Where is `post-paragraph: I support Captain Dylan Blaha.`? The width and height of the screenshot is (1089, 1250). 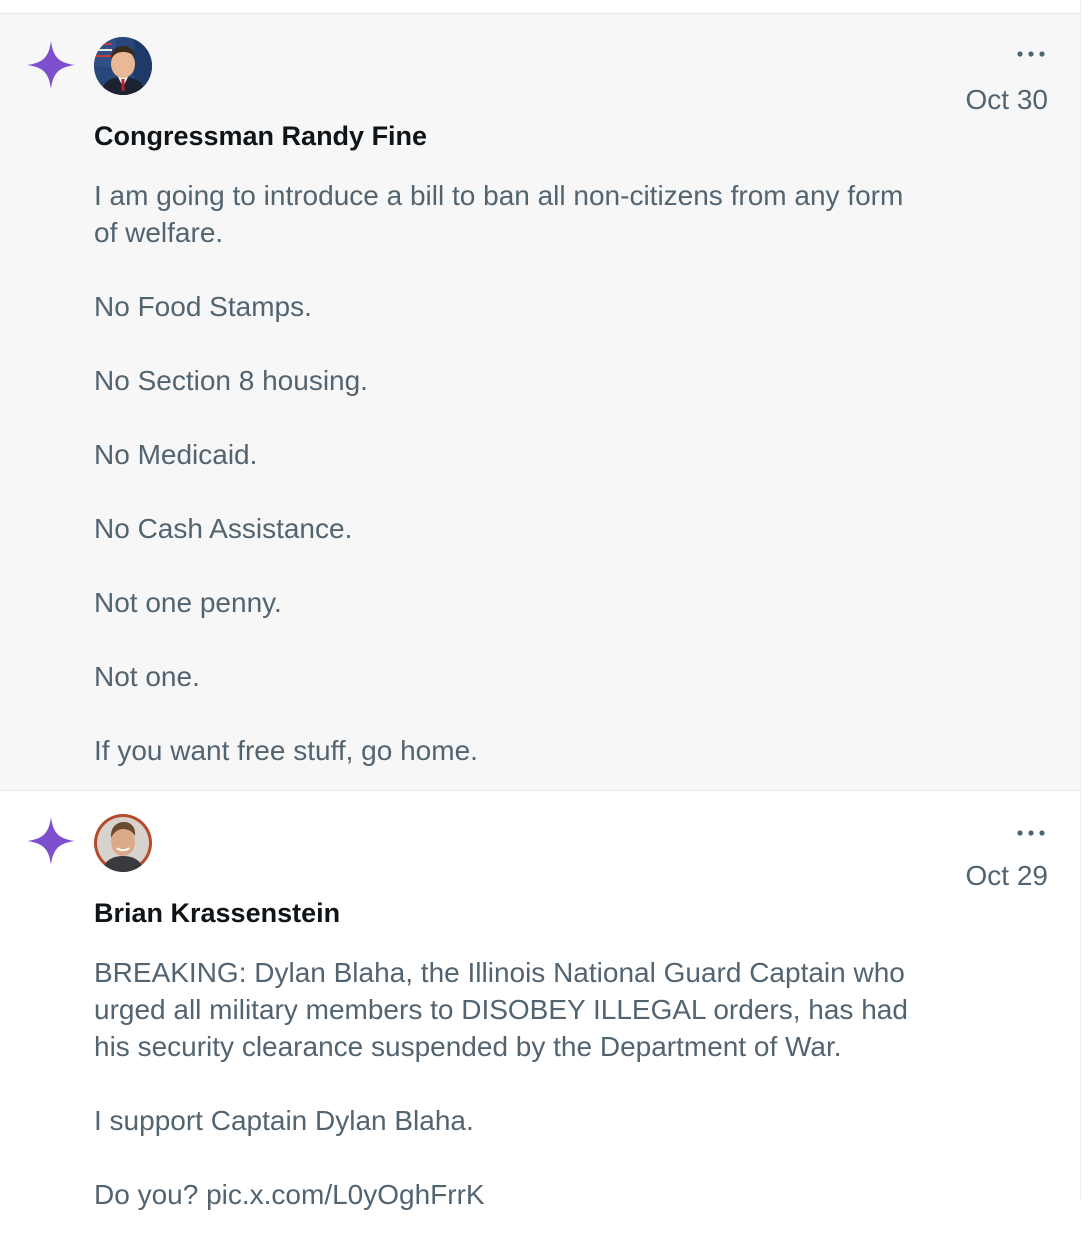
post-paragraph: I support Captain Dylan Blaha. is located at coordinates (284, 1120).